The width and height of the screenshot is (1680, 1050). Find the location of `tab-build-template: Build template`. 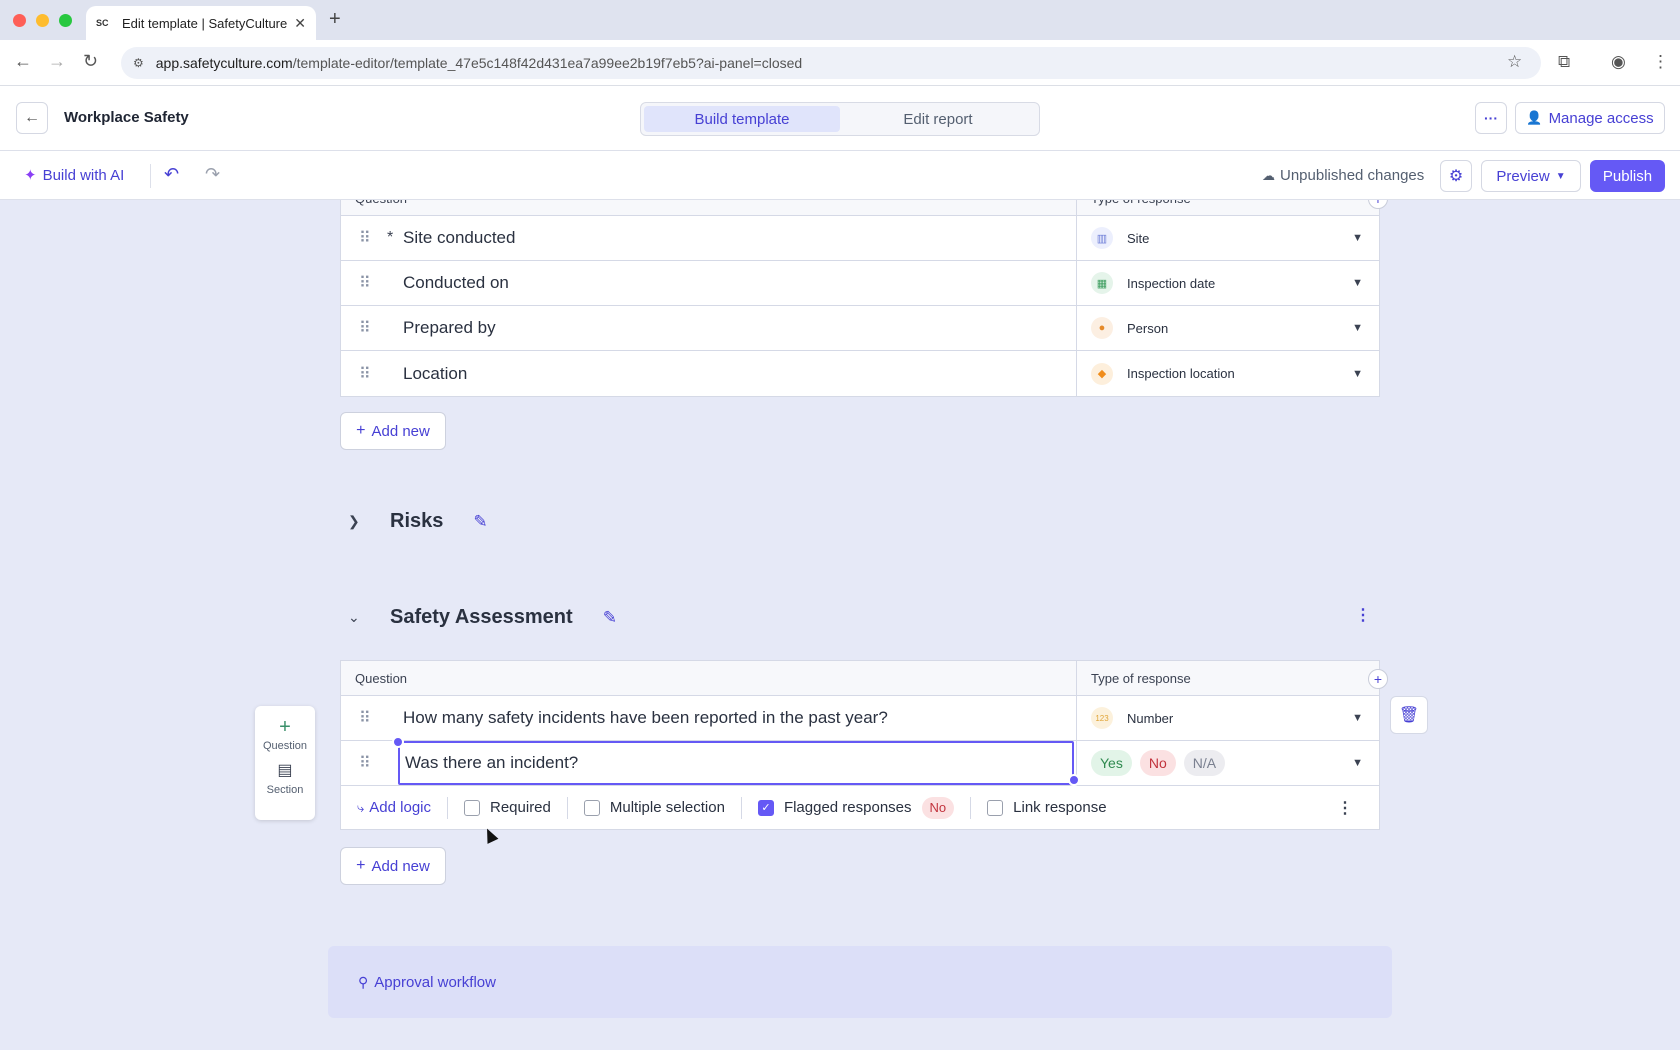

tab-build-template: Build template is located at coordinates (742, 119).